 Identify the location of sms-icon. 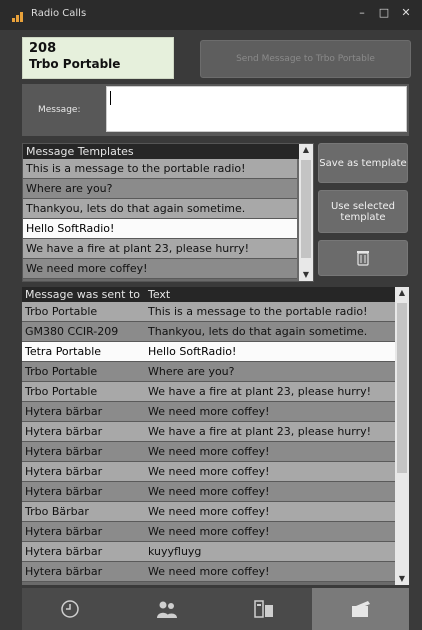
(263, 609).